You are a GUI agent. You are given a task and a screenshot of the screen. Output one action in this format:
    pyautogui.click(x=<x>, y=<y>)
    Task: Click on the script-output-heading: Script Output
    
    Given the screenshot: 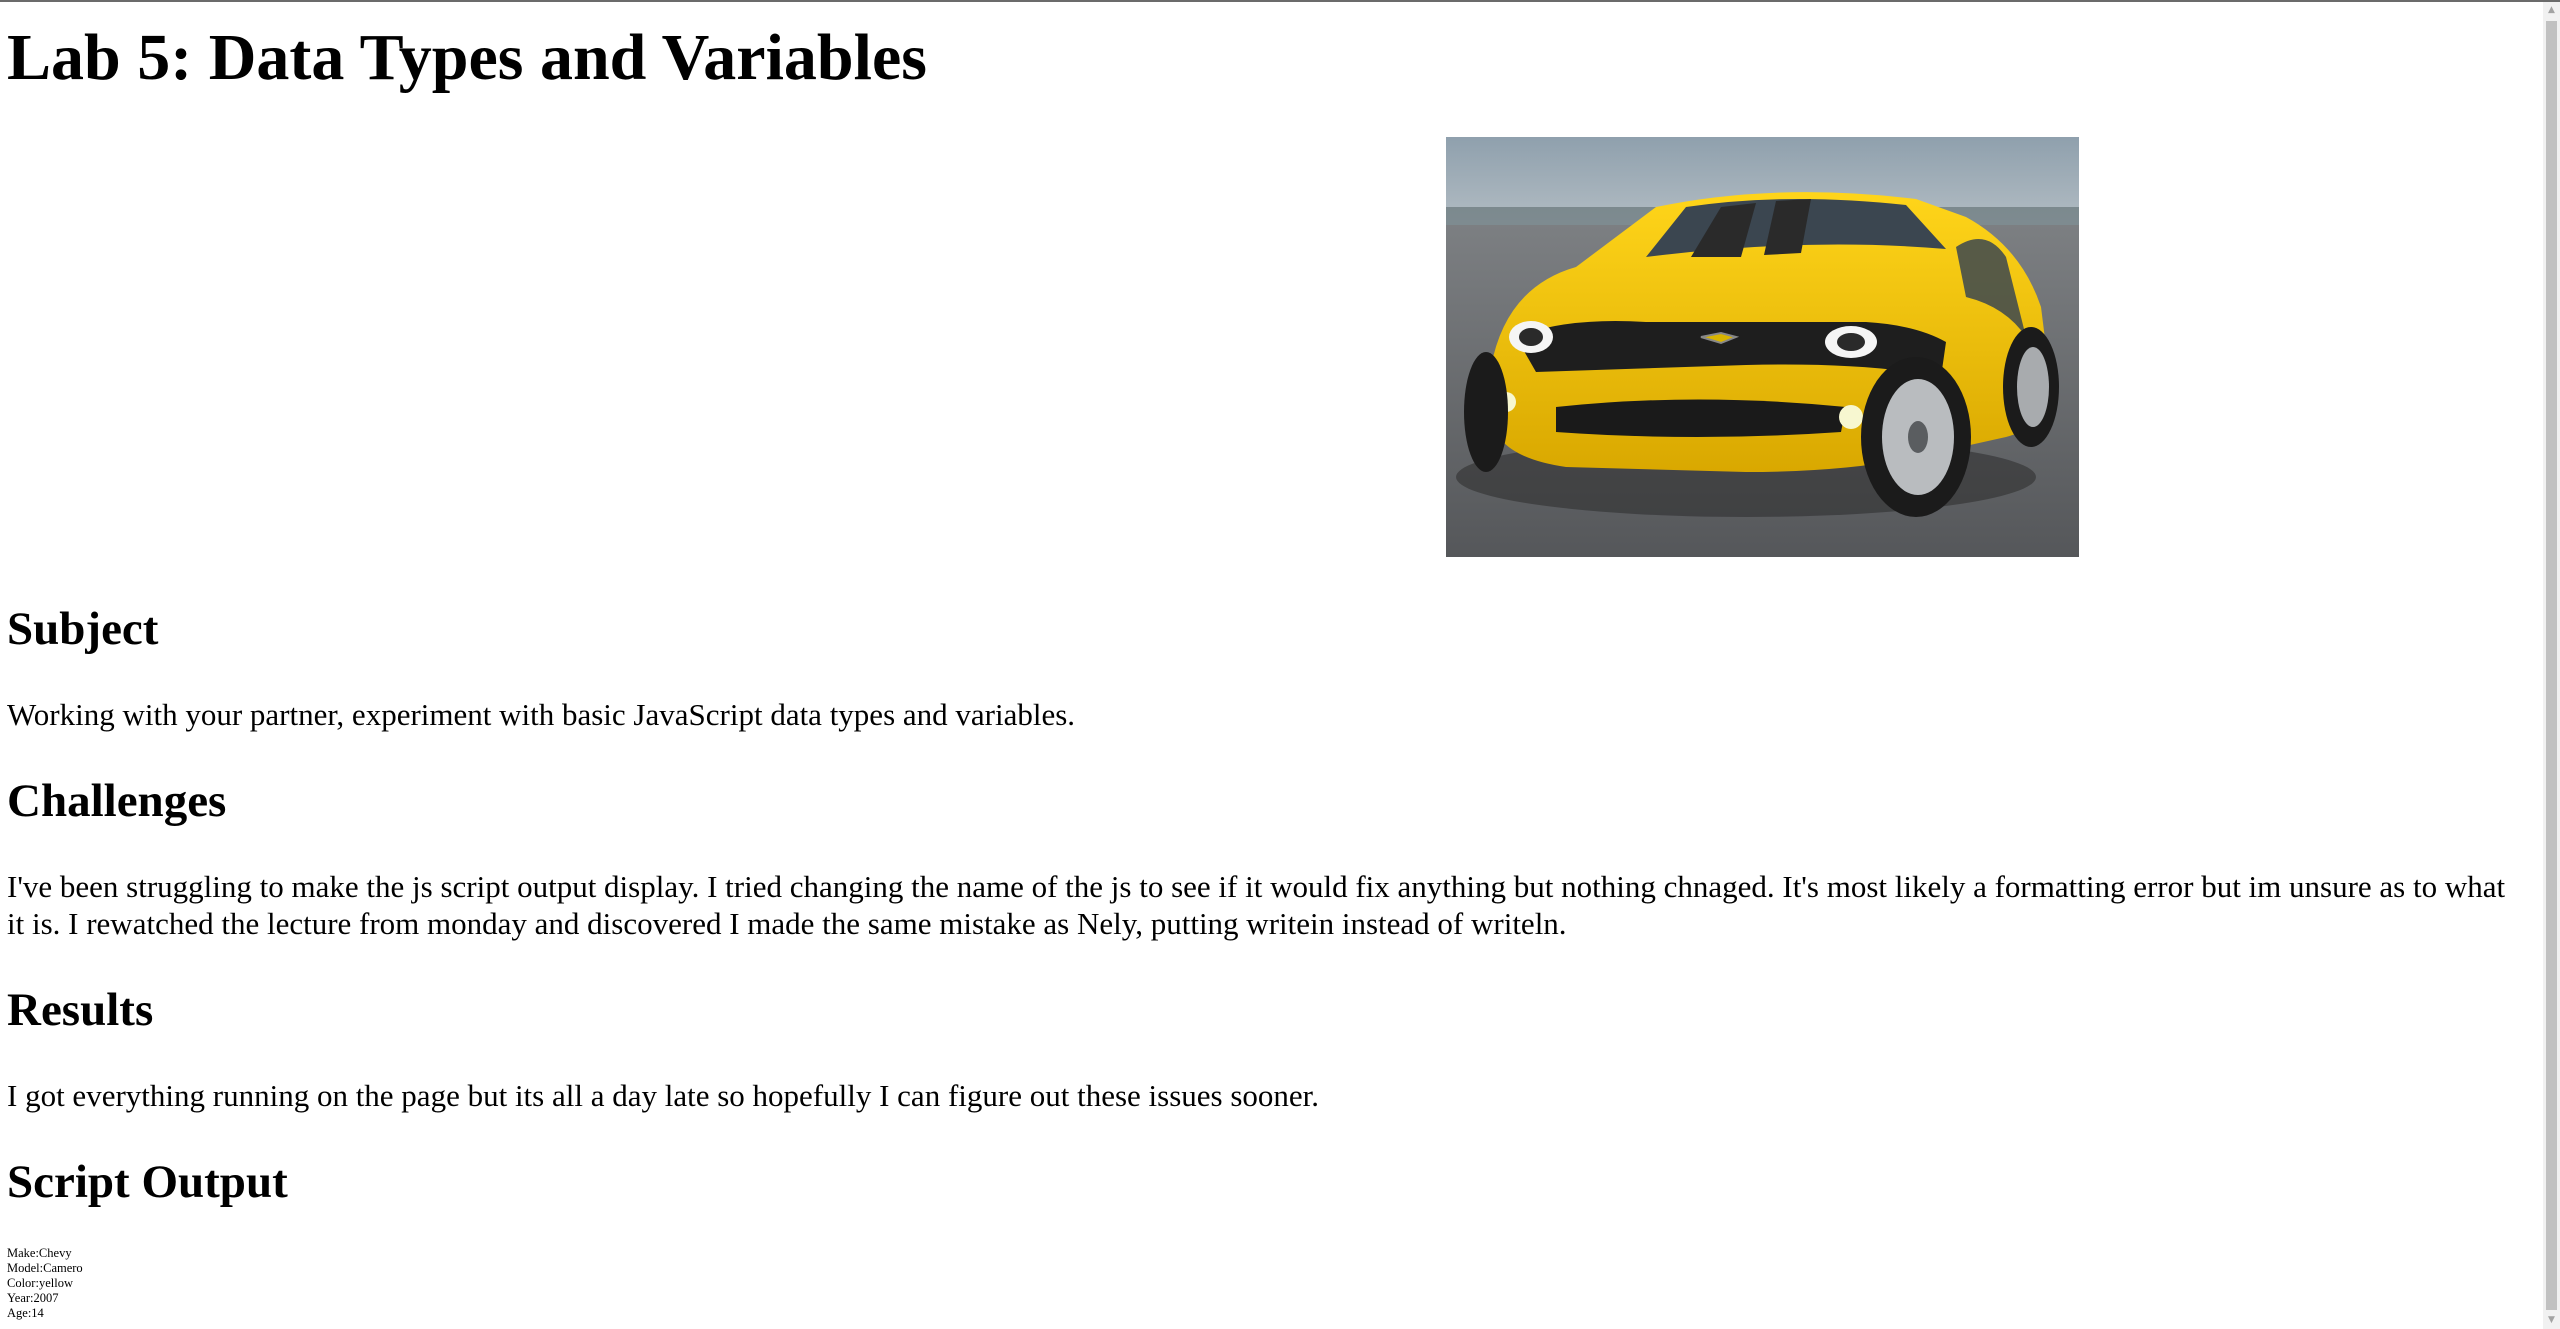 What is the action you would take?
    pyautogui.click(x=147, y=1182)
    